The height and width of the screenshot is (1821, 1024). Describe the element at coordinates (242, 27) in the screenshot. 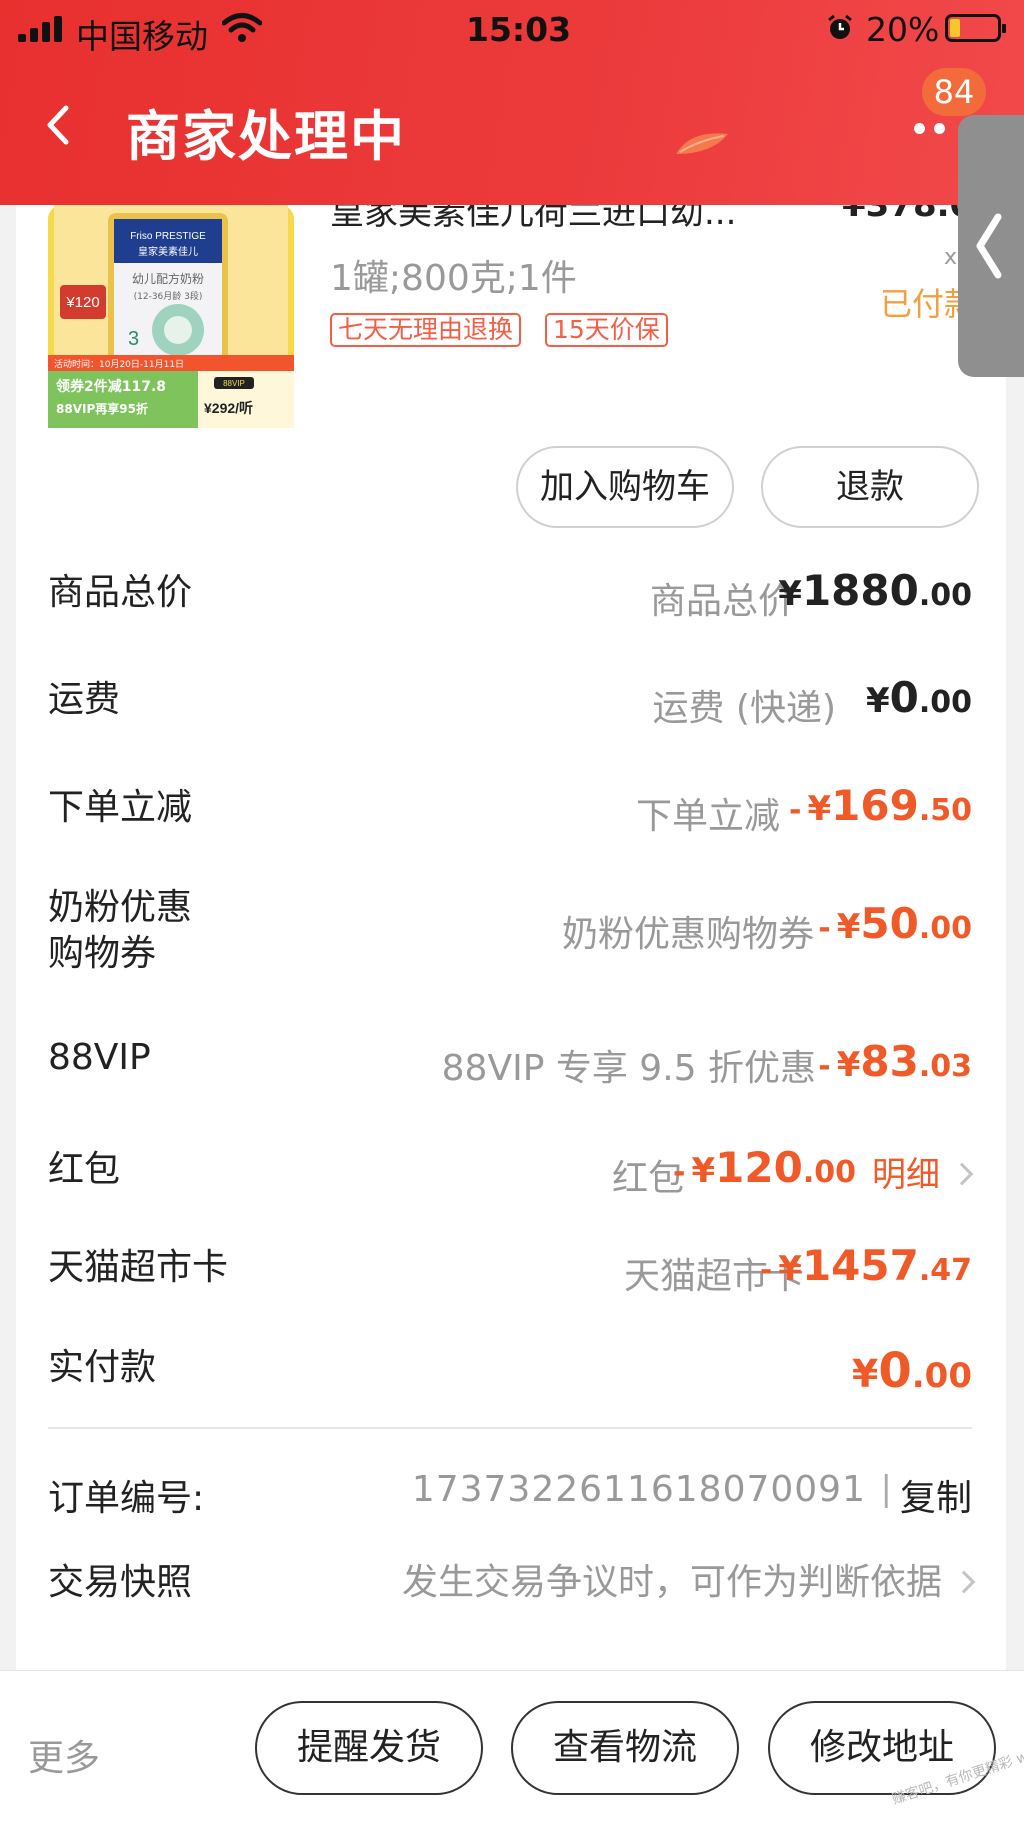

I see `wifi-icon` at that location.